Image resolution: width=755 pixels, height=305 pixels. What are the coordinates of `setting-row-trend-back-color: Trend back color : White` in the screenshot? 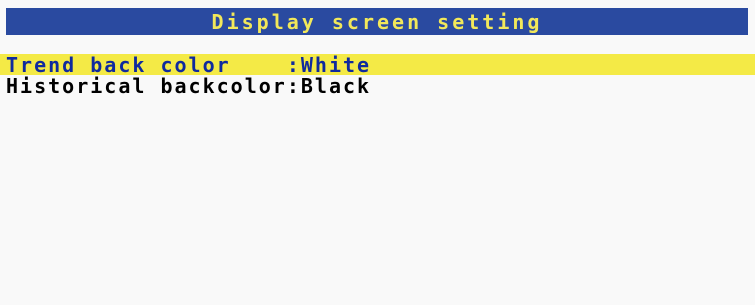 It's located at (377, 64).